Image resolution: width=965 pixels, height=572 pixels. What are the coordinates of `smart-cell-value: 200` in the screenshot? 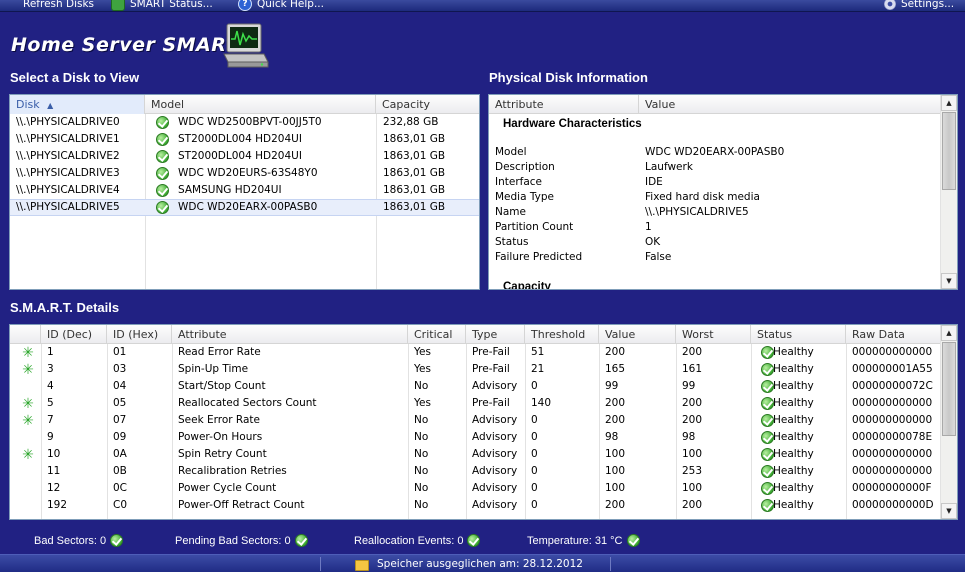 It's located at (615, 505).